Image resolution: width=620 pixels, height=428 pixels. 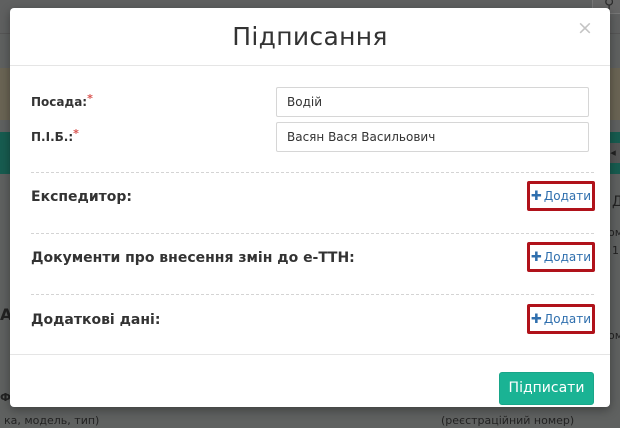 I want to click on position-label: Посада:*, so click(x=62, y=100).